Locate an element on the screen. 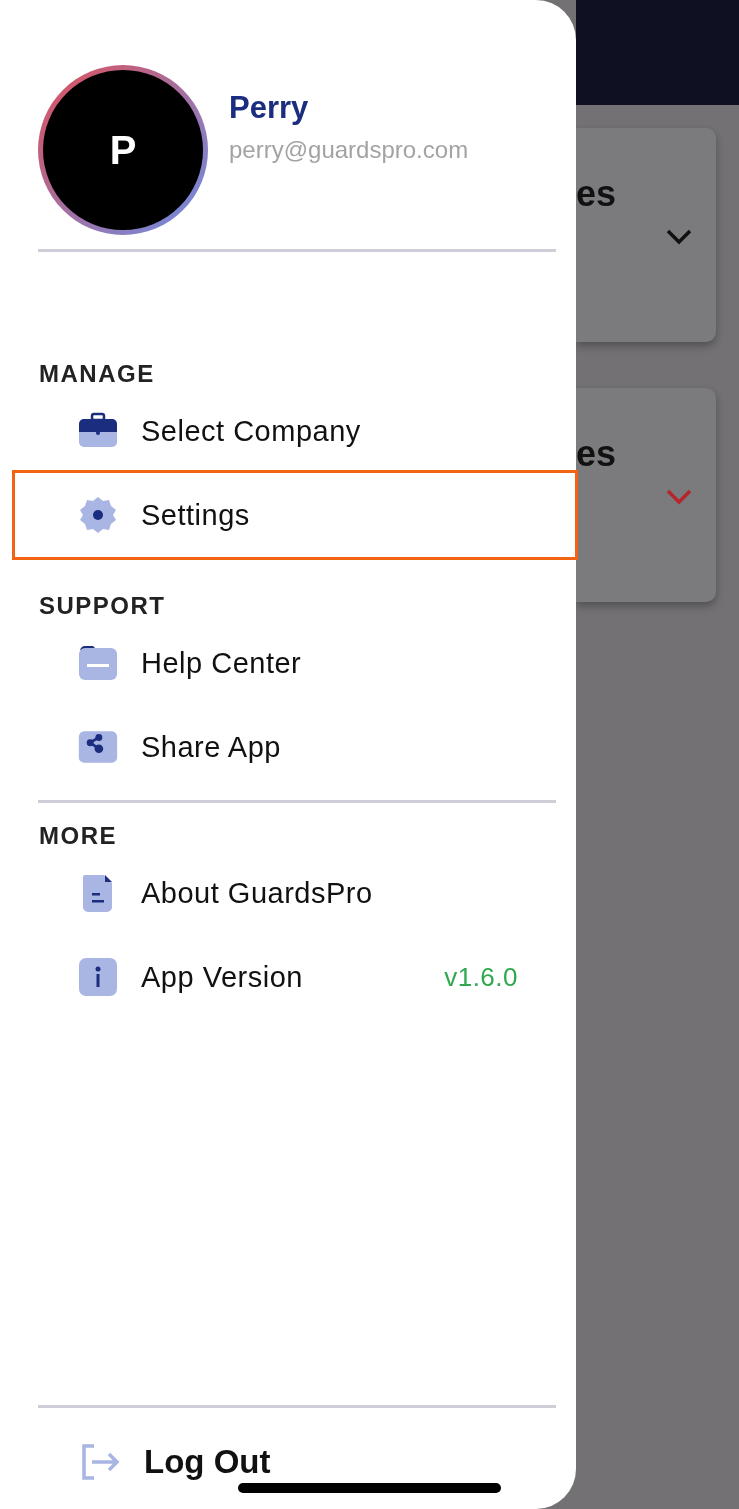 This screenshot has width=739, height=1509. logout-icon is located at coordinates (100, 1462).